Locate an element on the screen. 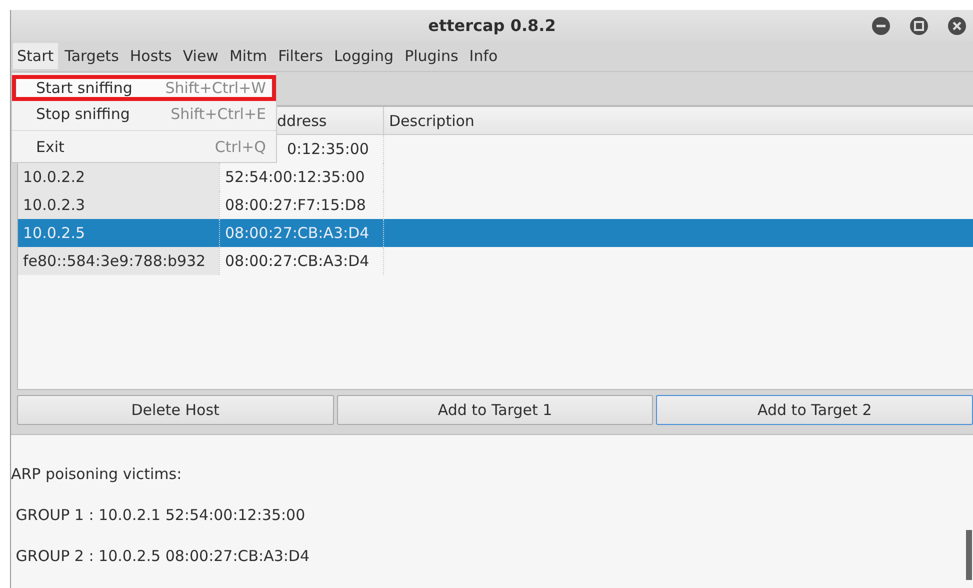 This screenshot has height=588, width=973. menu-item: View is located at coordinates (200, 56).